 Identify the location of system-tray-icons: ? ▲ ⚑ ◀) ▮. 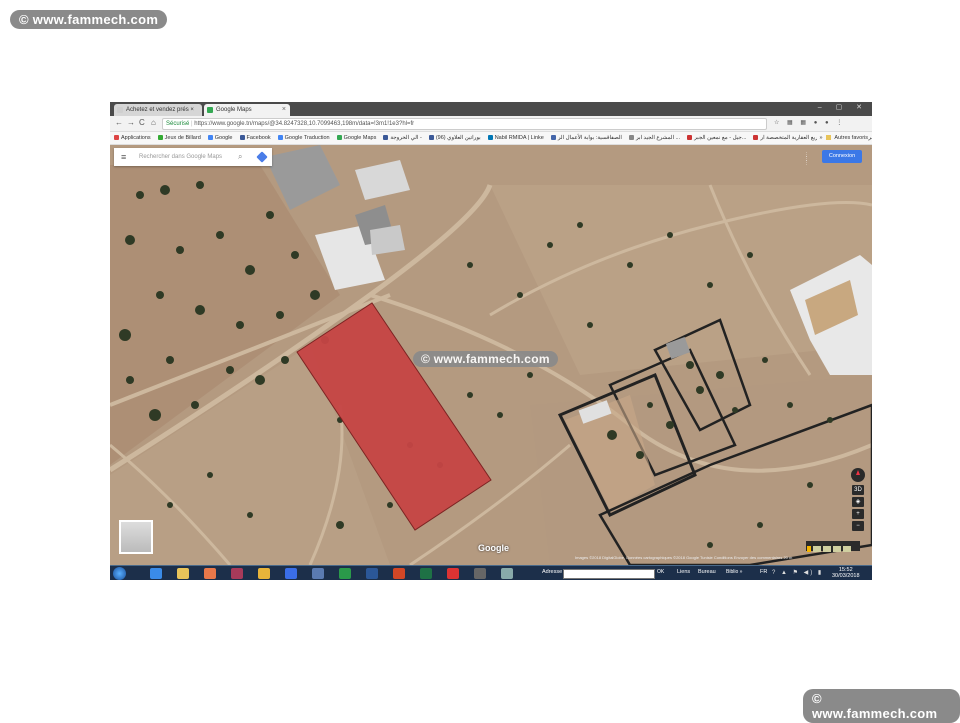
(797, 572).